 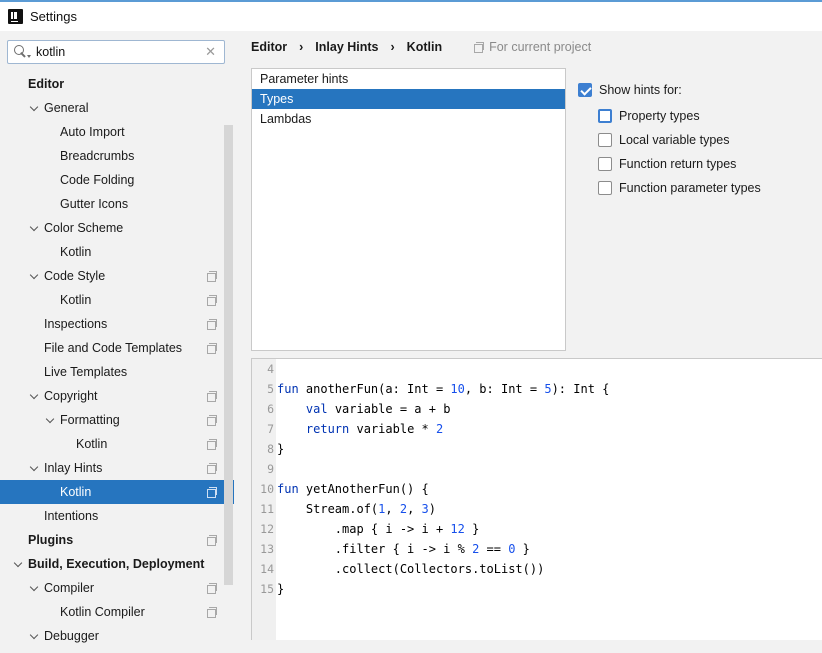 What do you see at coordinates (117, 348) in the screenshot?
I see `sidebar-item-file-and-code-templates: File and Code Templates` at bounding box center [117, 348].